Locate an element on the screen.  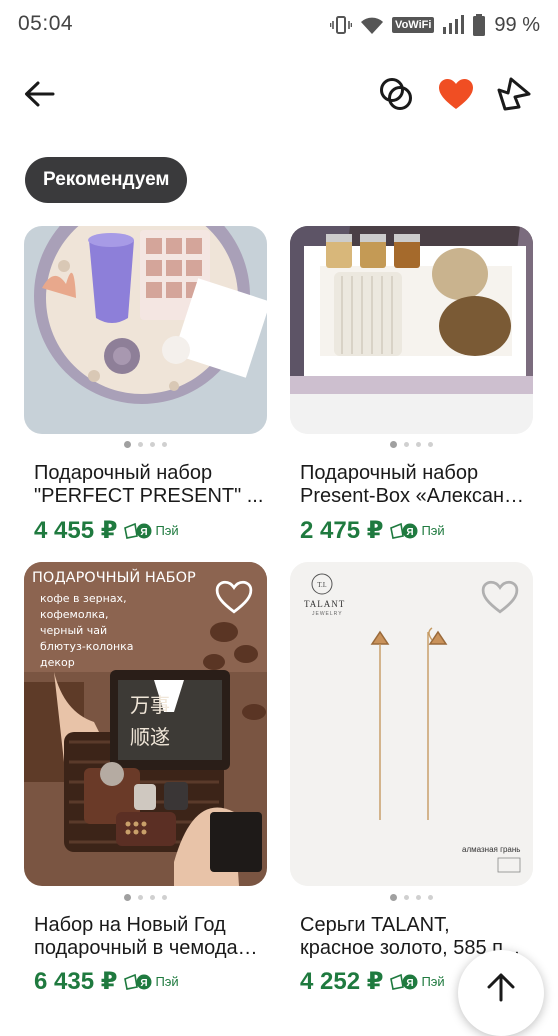
svg-text: 万事 is located at coordinates (150, 705).